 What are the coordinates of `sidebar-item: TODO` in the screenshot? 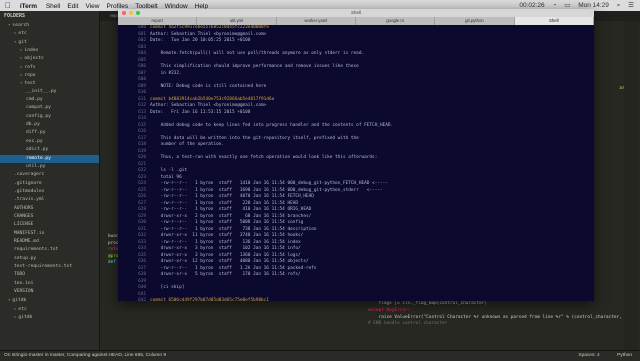 It's located at (49, 275).